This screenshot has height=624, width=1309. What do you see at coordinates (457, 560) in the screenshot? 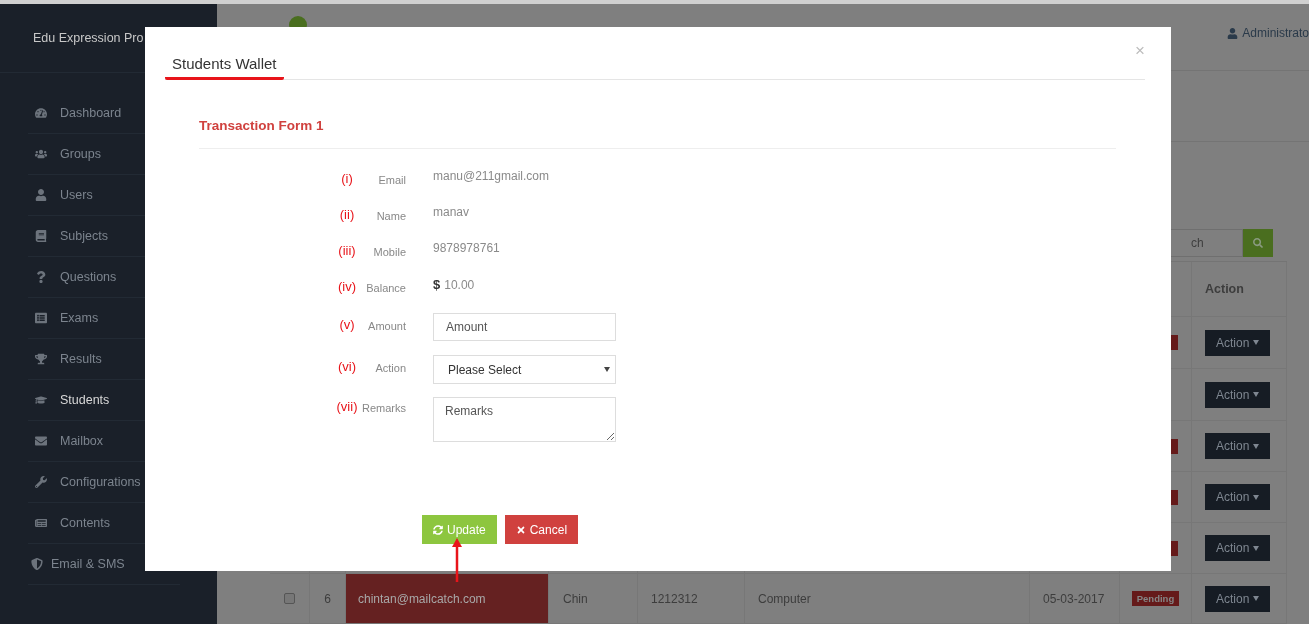
I see `annotation-arrow` at bounding box center [457, 560].